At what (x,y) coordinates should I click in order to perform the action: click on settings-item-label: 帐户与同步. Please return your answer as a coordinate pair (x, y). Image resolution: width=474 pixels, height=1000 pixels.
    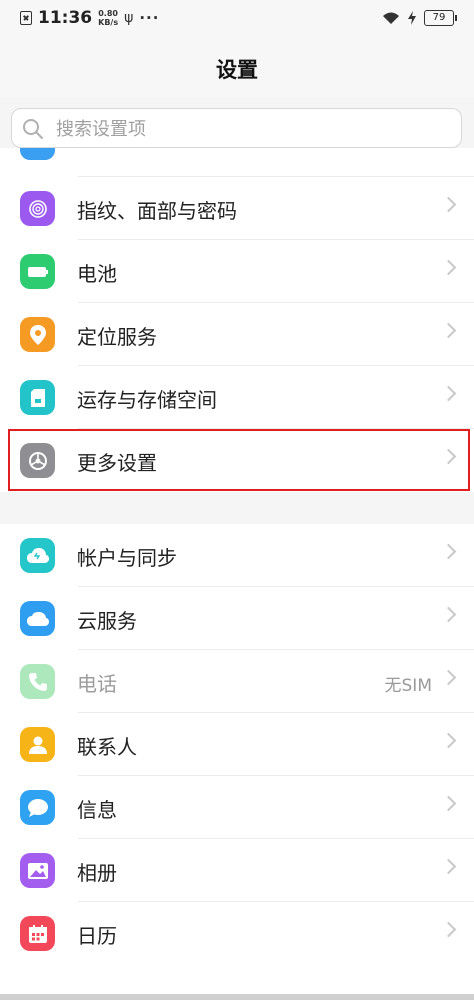
    Looking at the image, I should click on (127, 558).